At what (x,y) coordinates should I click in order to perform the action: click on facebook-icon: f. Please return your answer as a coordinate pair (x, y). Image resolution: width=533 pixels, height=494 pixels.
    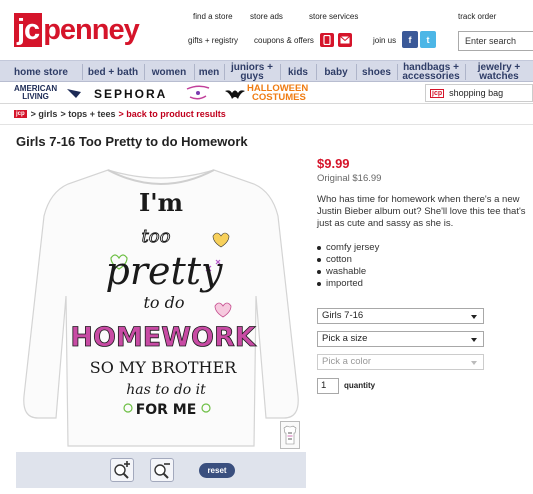
    Looking at the image, I should click on (410, 39).